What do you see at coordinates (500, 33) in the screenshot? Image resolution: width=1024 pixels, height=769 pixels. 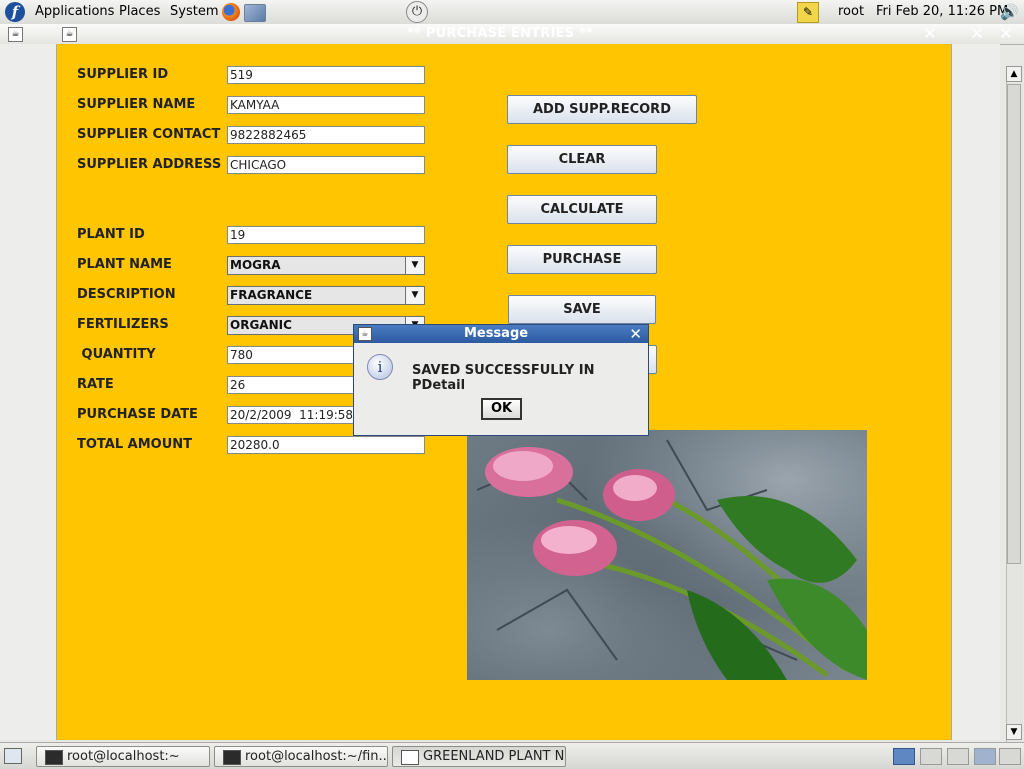 I see `window-title: ** PURCHASE ENTRIES **` at bounding box center [500, 33].